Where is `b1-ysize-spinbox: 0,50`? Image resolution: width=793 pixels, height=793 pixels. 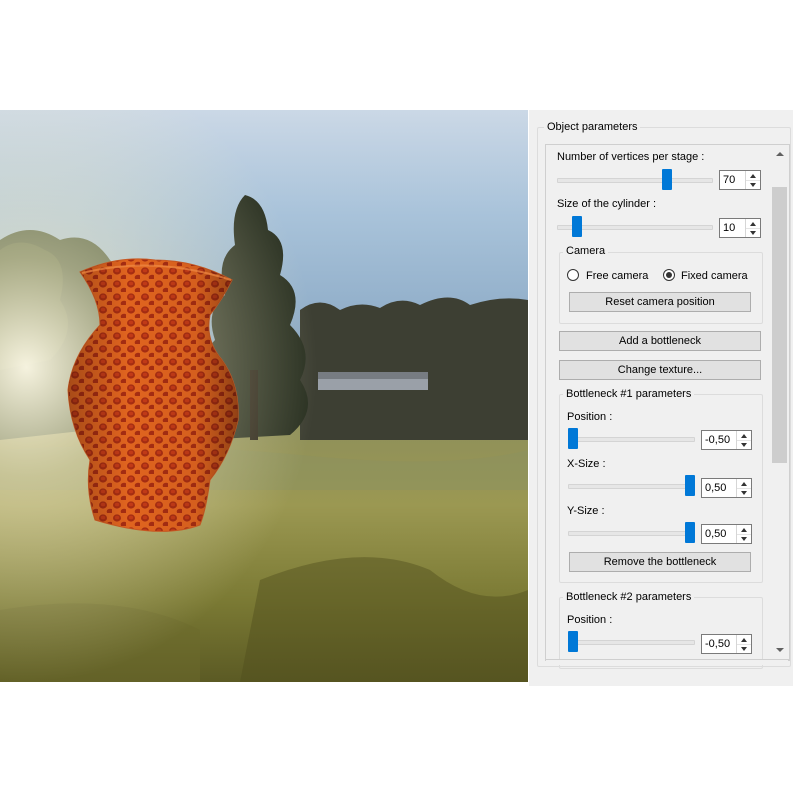 b1-ysize-spinbox: 0,50 is located at coordinates (726, 534).